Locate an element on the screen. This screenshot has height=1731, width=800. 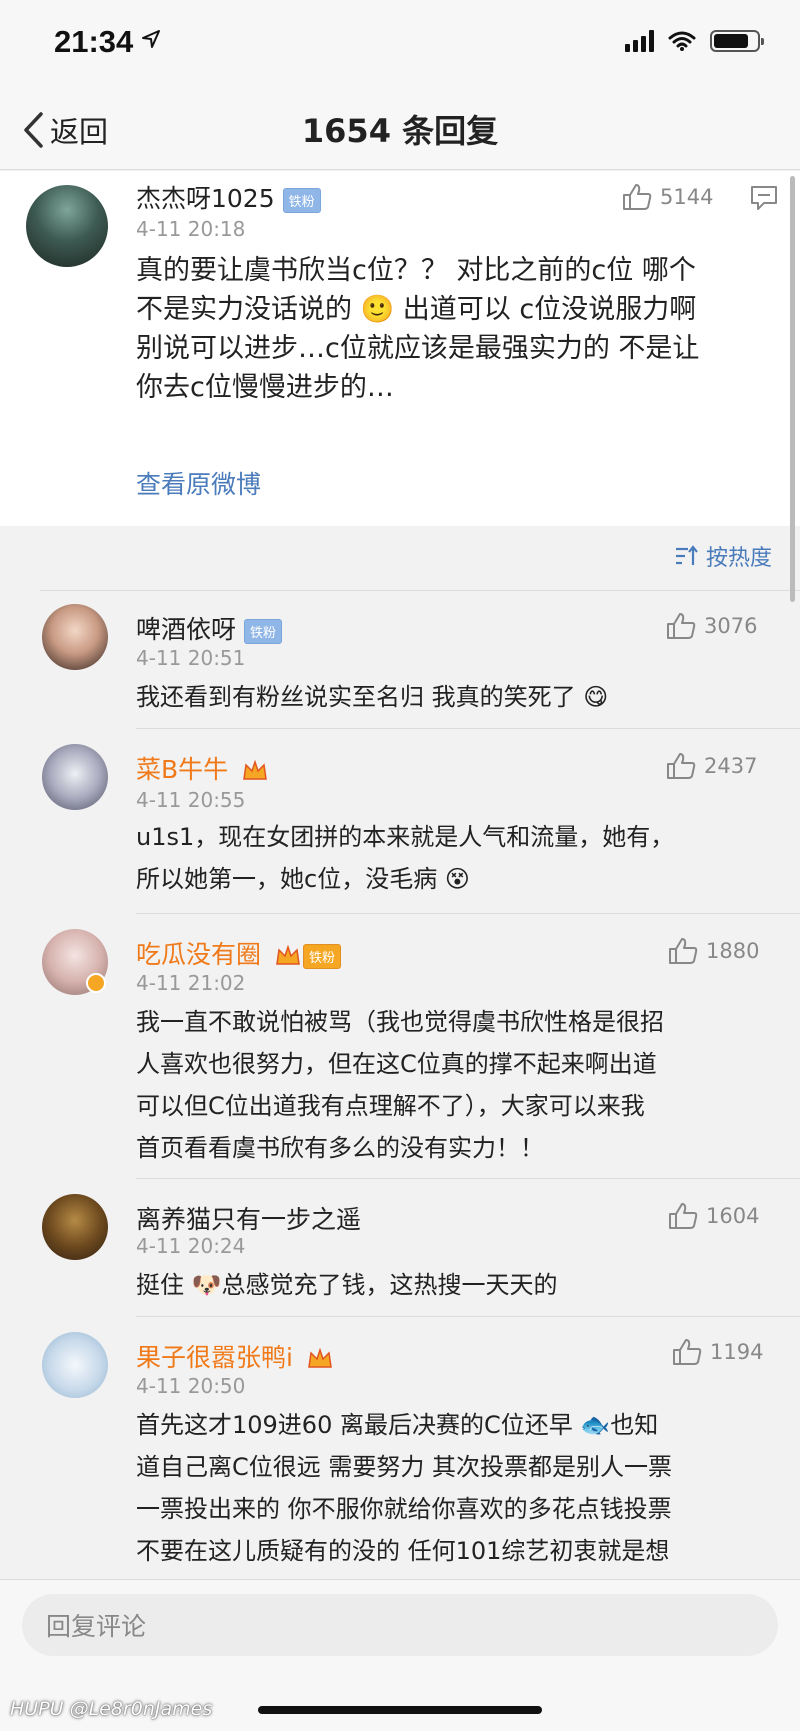
reply-time: 4-11 20:51 is located at coordinates (191, 658).